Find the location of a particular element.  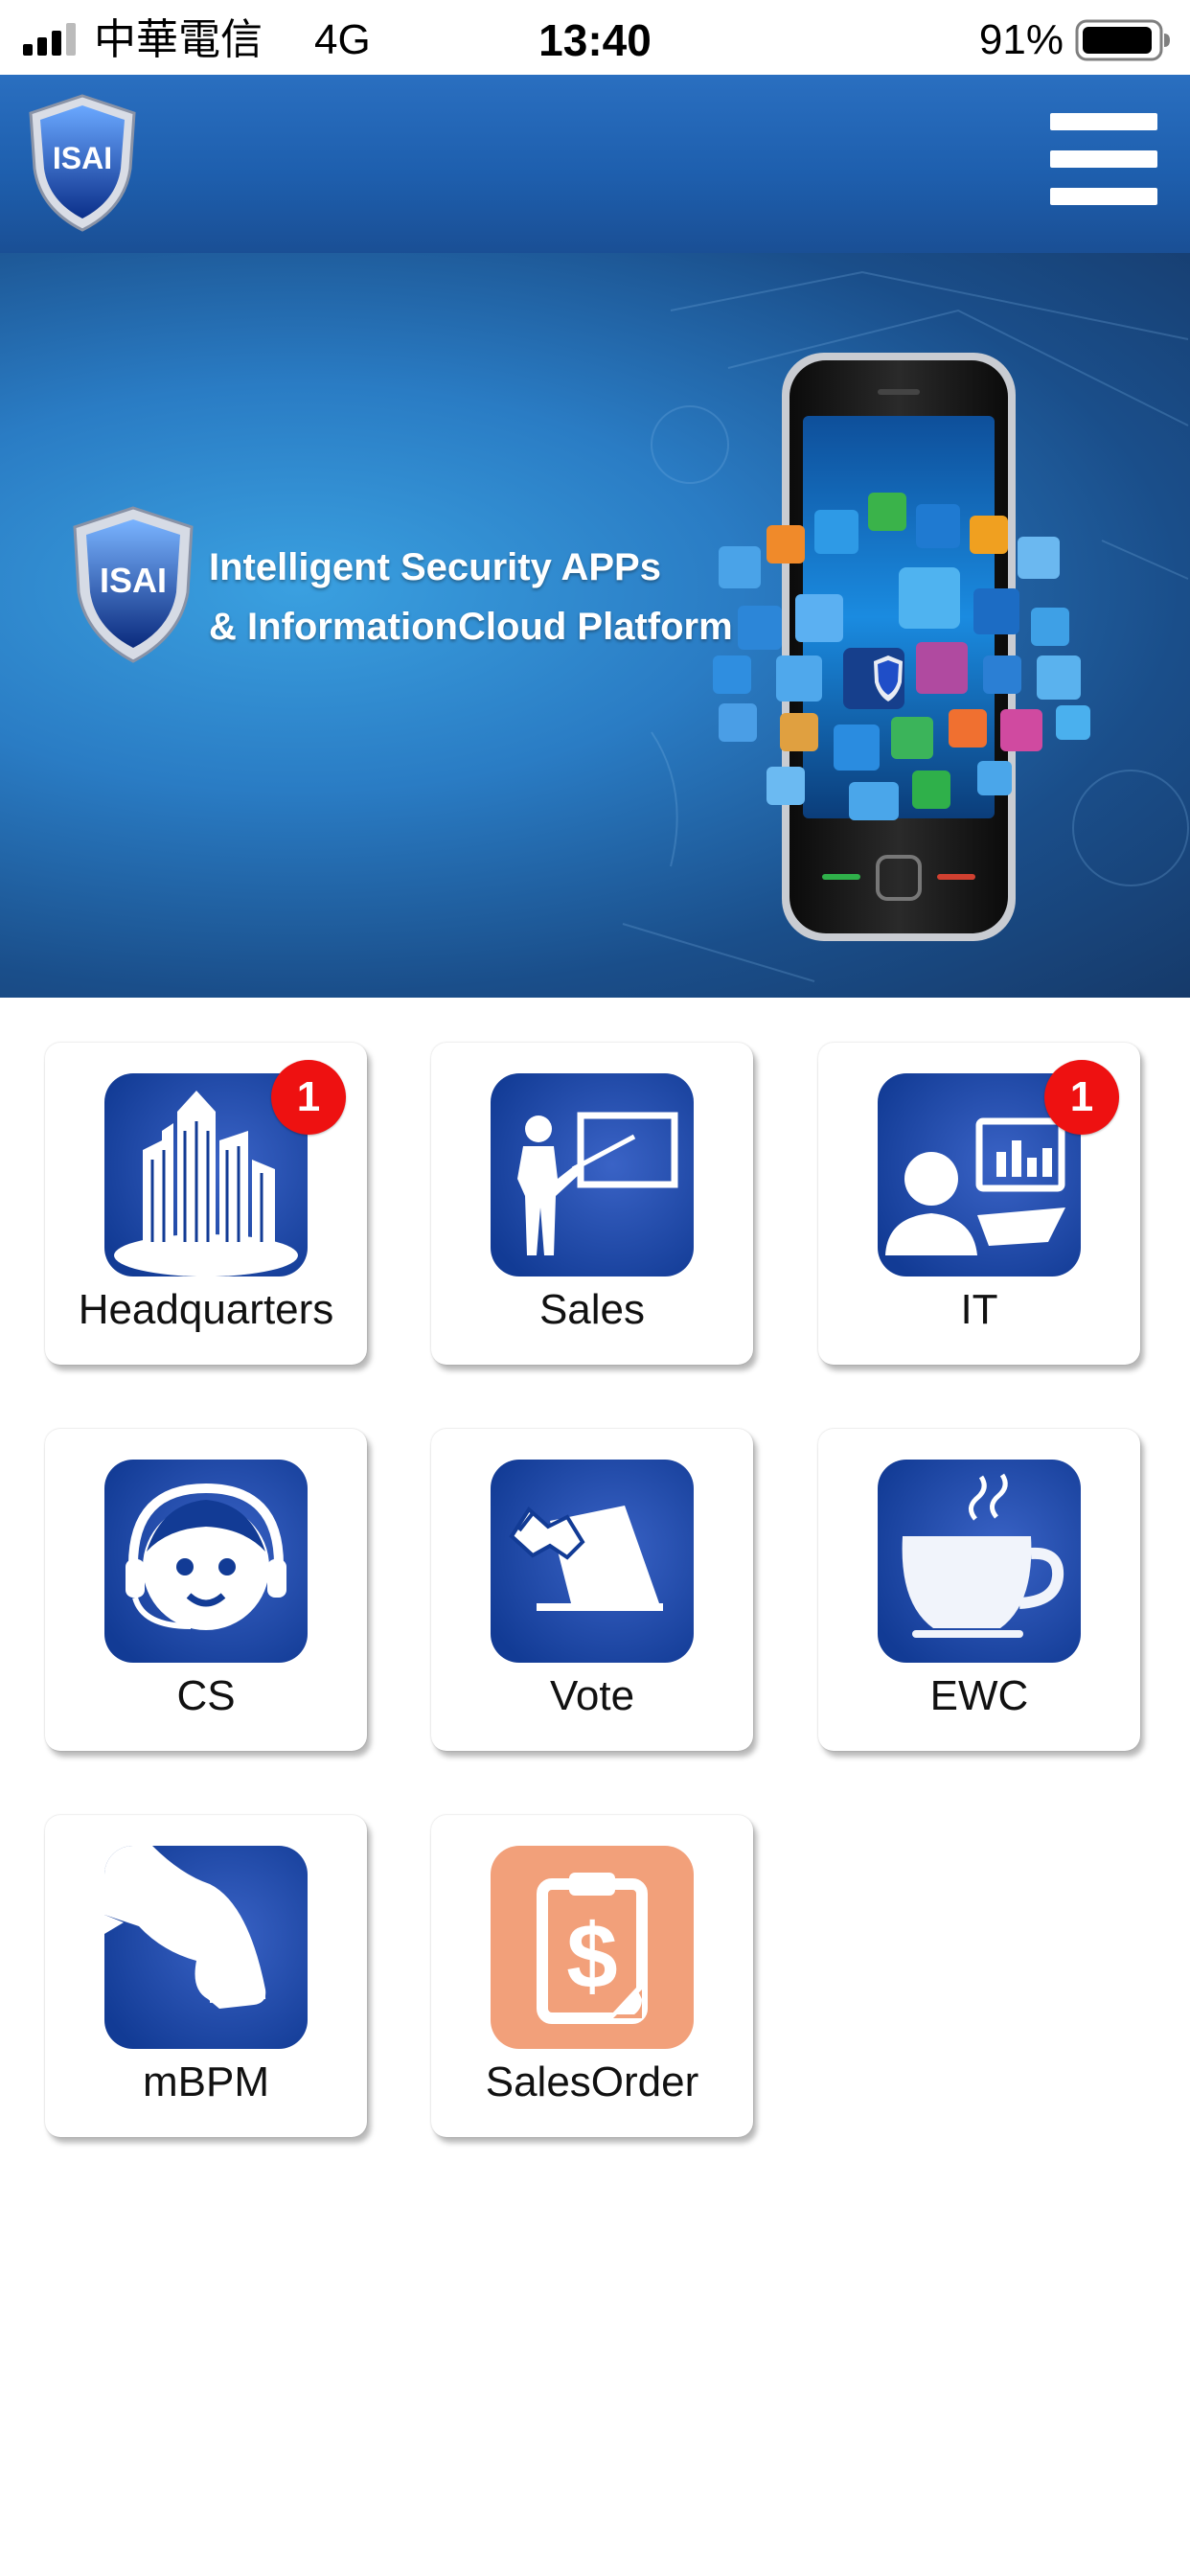

tile-label: CS is located at coordinates (206, 1695).